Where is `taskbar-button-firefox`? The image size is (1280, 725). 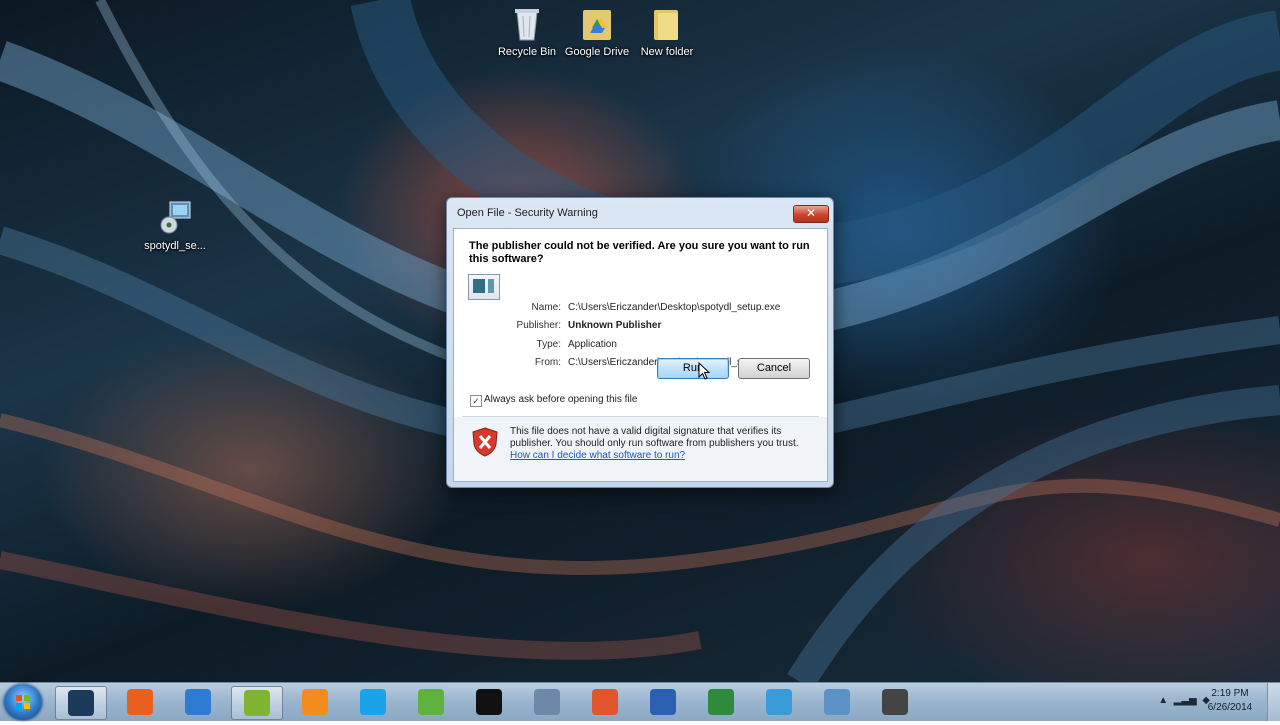 taskbar-button-firefox is located at coordinates (140, 702).